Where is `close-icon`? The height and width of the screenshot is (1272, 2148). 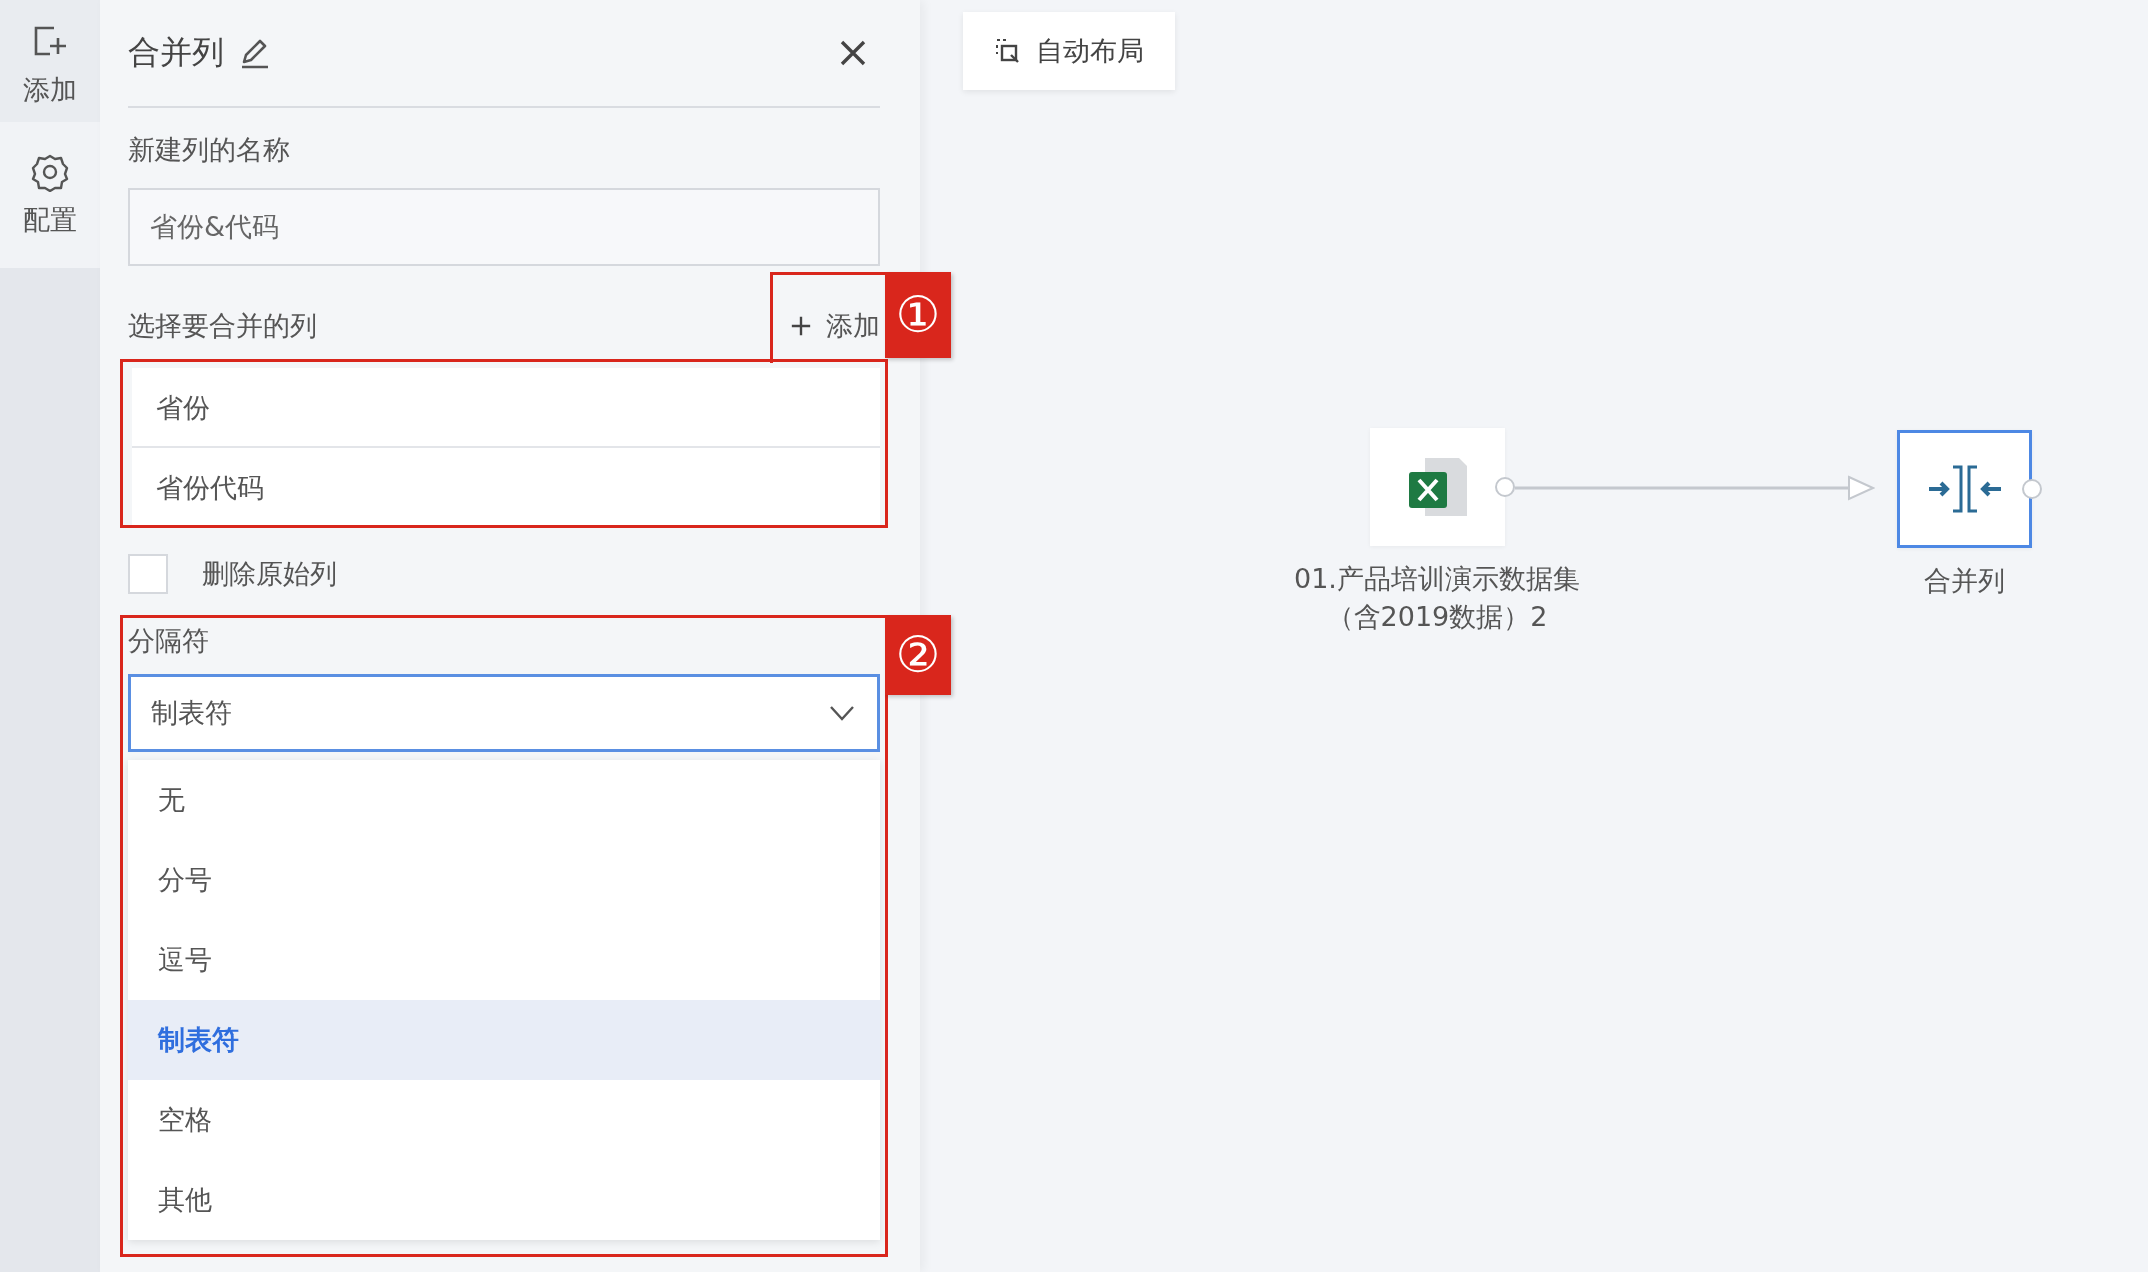 close-icon is located at coordinates (853, 53).